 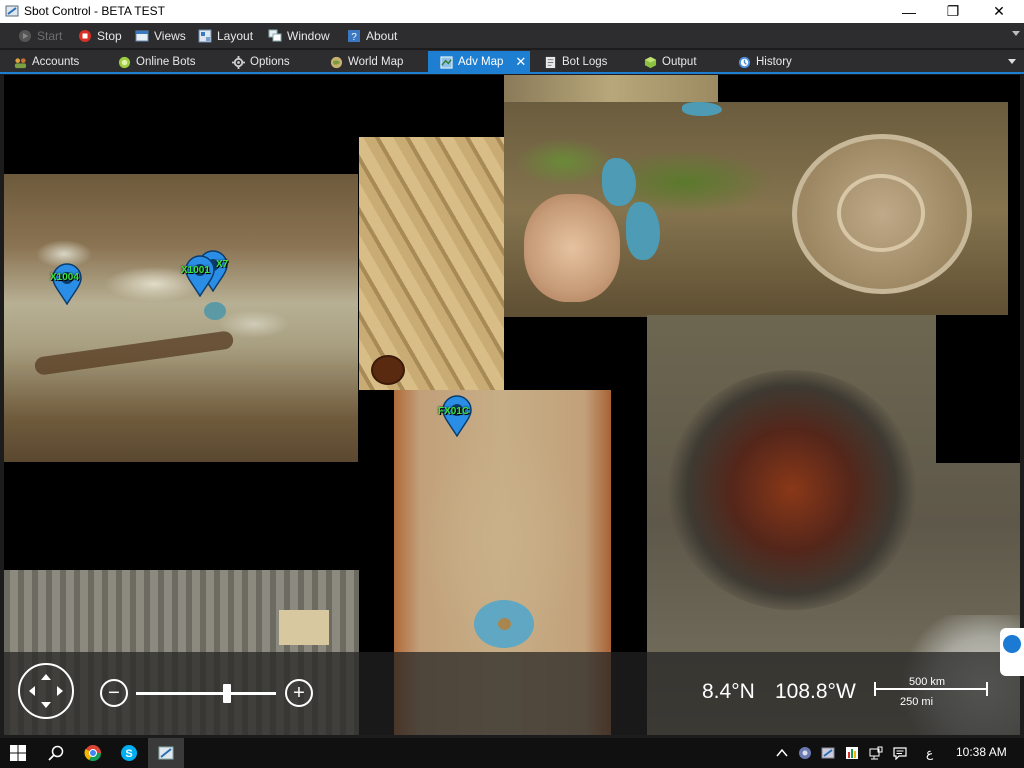 I want to click on minimize-icon: —, so click(x=909, y=11).